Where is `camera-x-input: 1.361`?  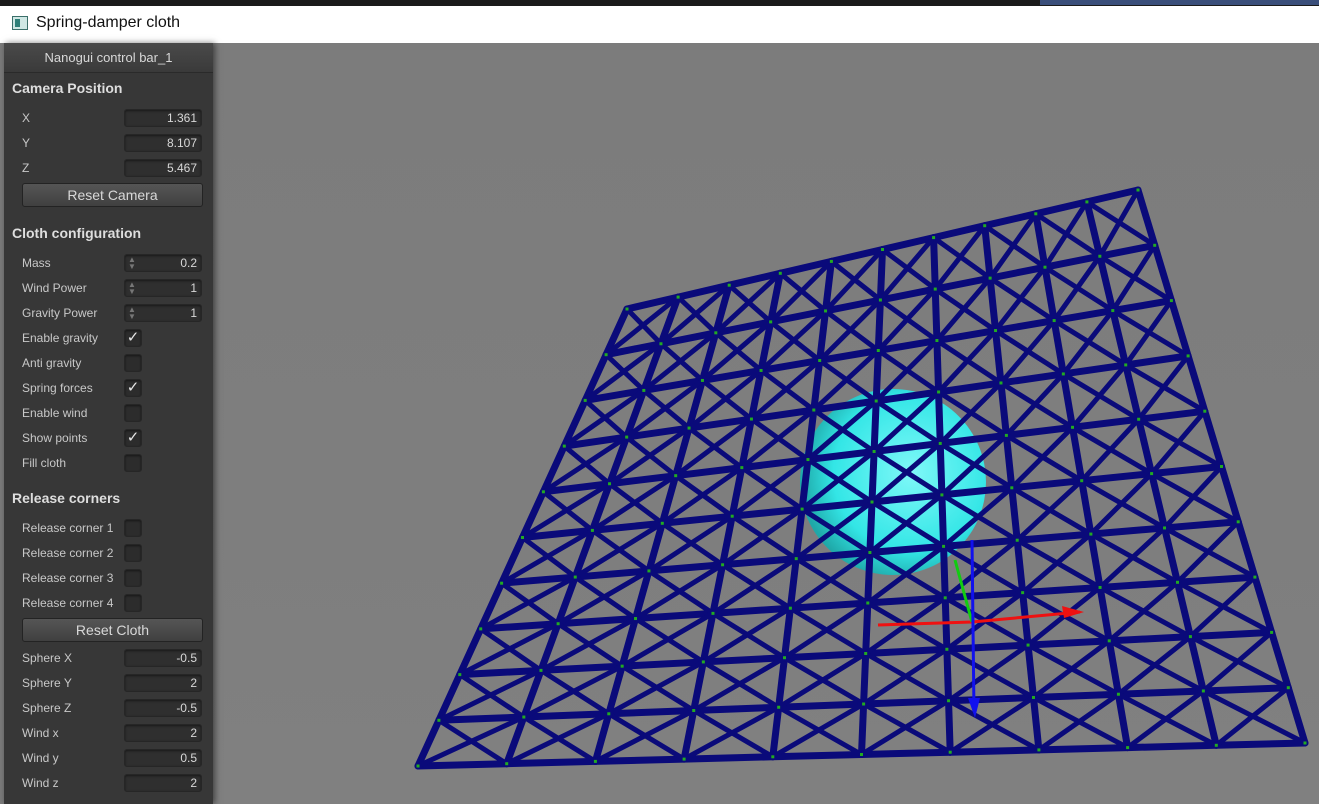
camera-x-input: 1.361 is located at coordinates (163, 118).